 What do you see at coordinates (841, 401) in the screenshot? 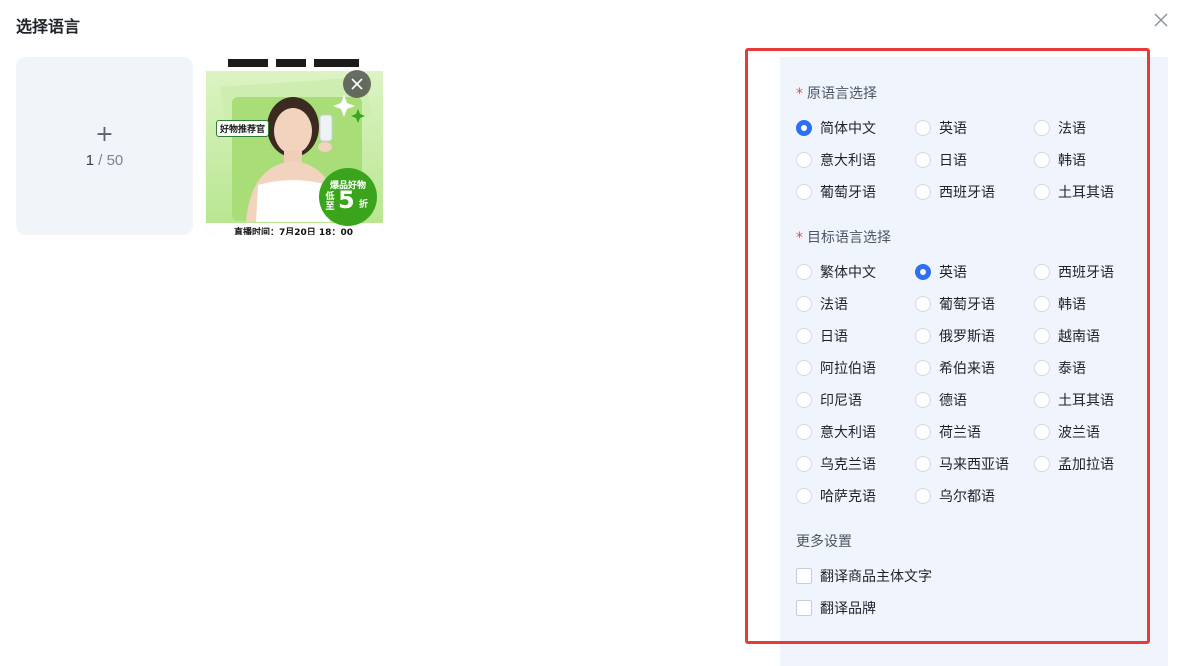
I see `radio-label: 印尼语` at bounding box center [841, 401].